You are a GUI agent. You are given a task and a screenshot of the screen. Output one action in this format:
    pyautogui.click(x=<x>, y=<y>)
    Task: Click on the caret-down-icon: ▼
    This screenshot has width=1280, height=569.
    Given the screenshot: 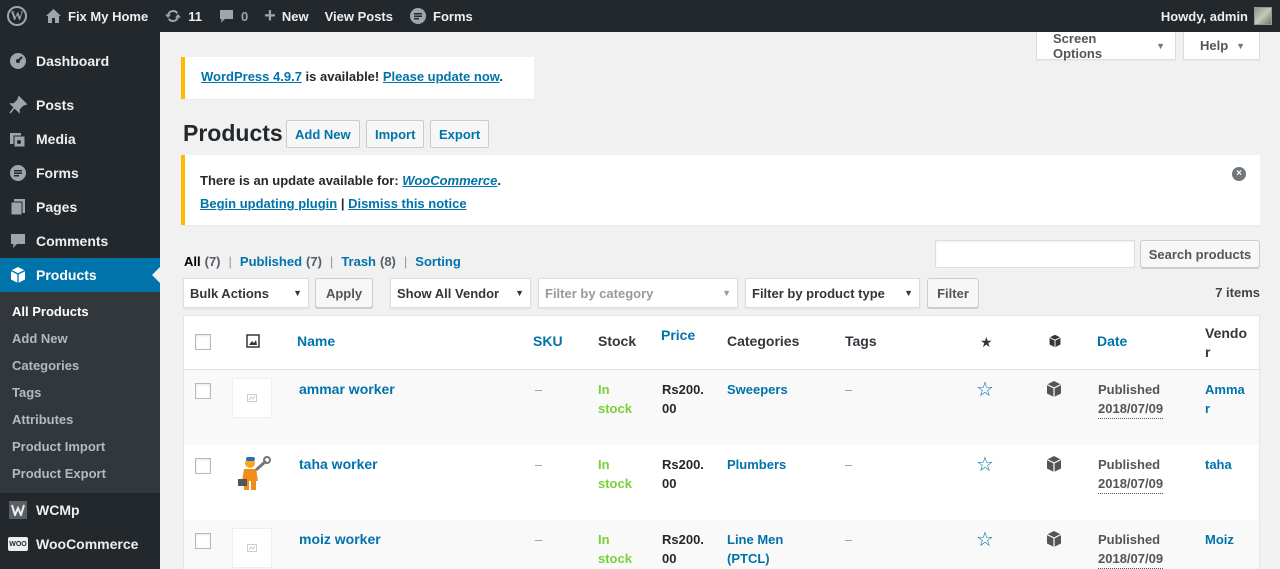 What is the action you would take?
    pyautogui.click(x=1160, y=45)
    